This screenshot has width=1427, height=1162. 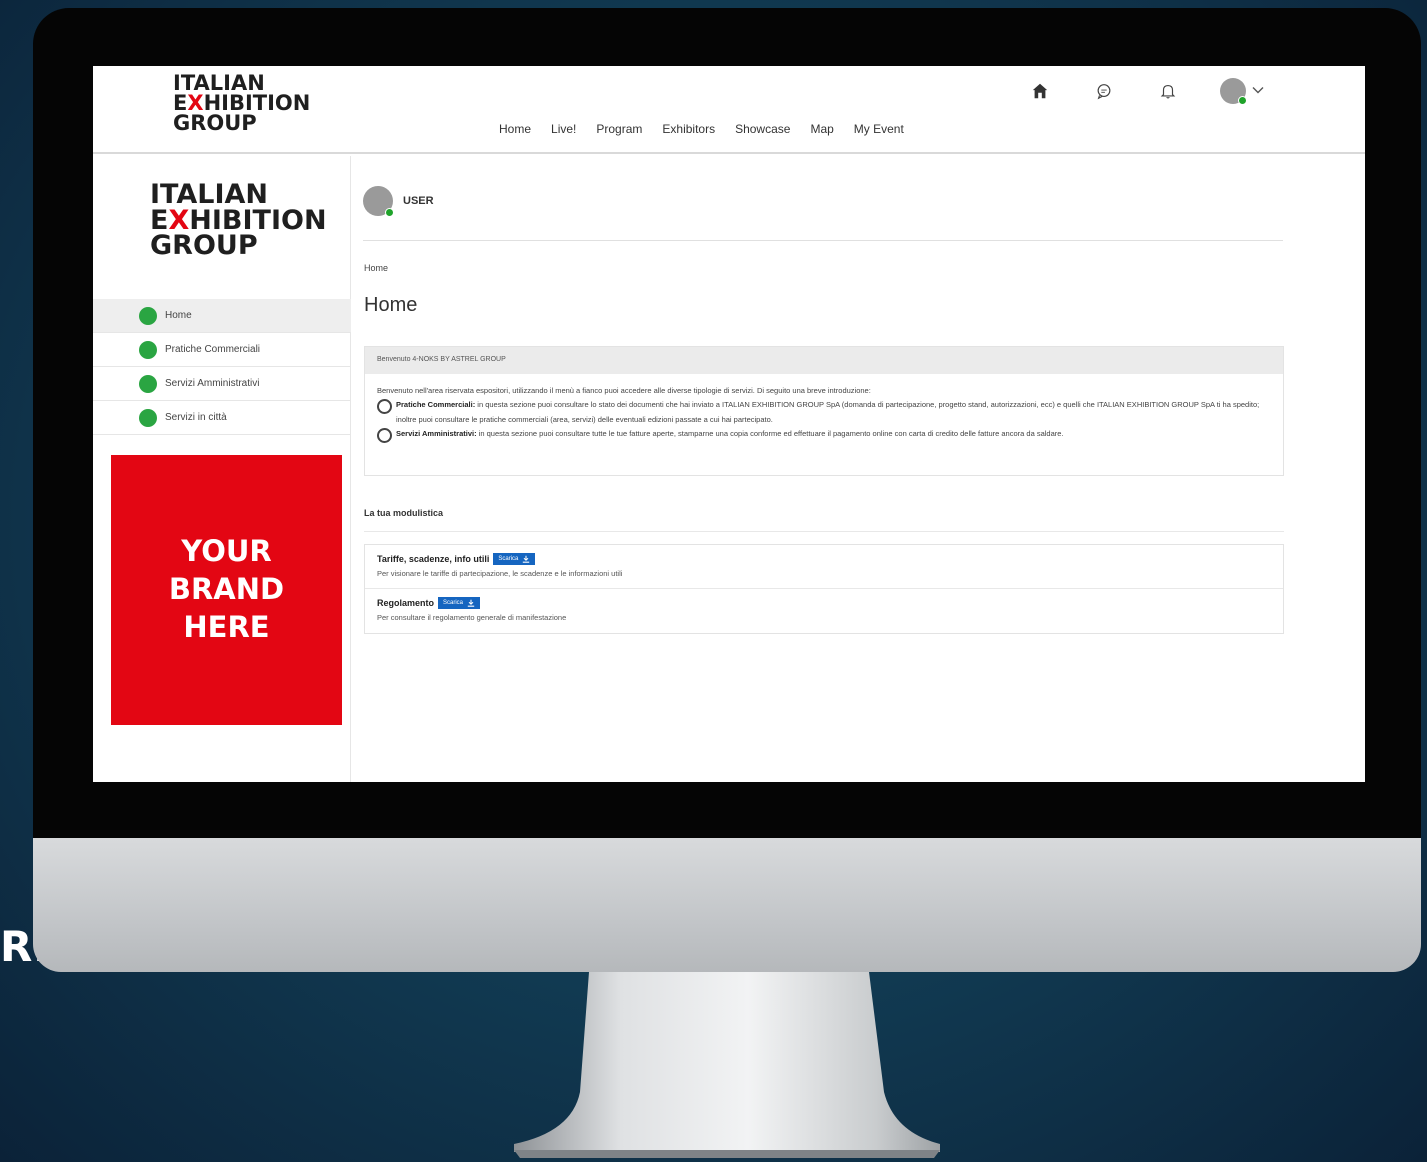 I want to click on user-header: USER, so click(x=398, y=201).